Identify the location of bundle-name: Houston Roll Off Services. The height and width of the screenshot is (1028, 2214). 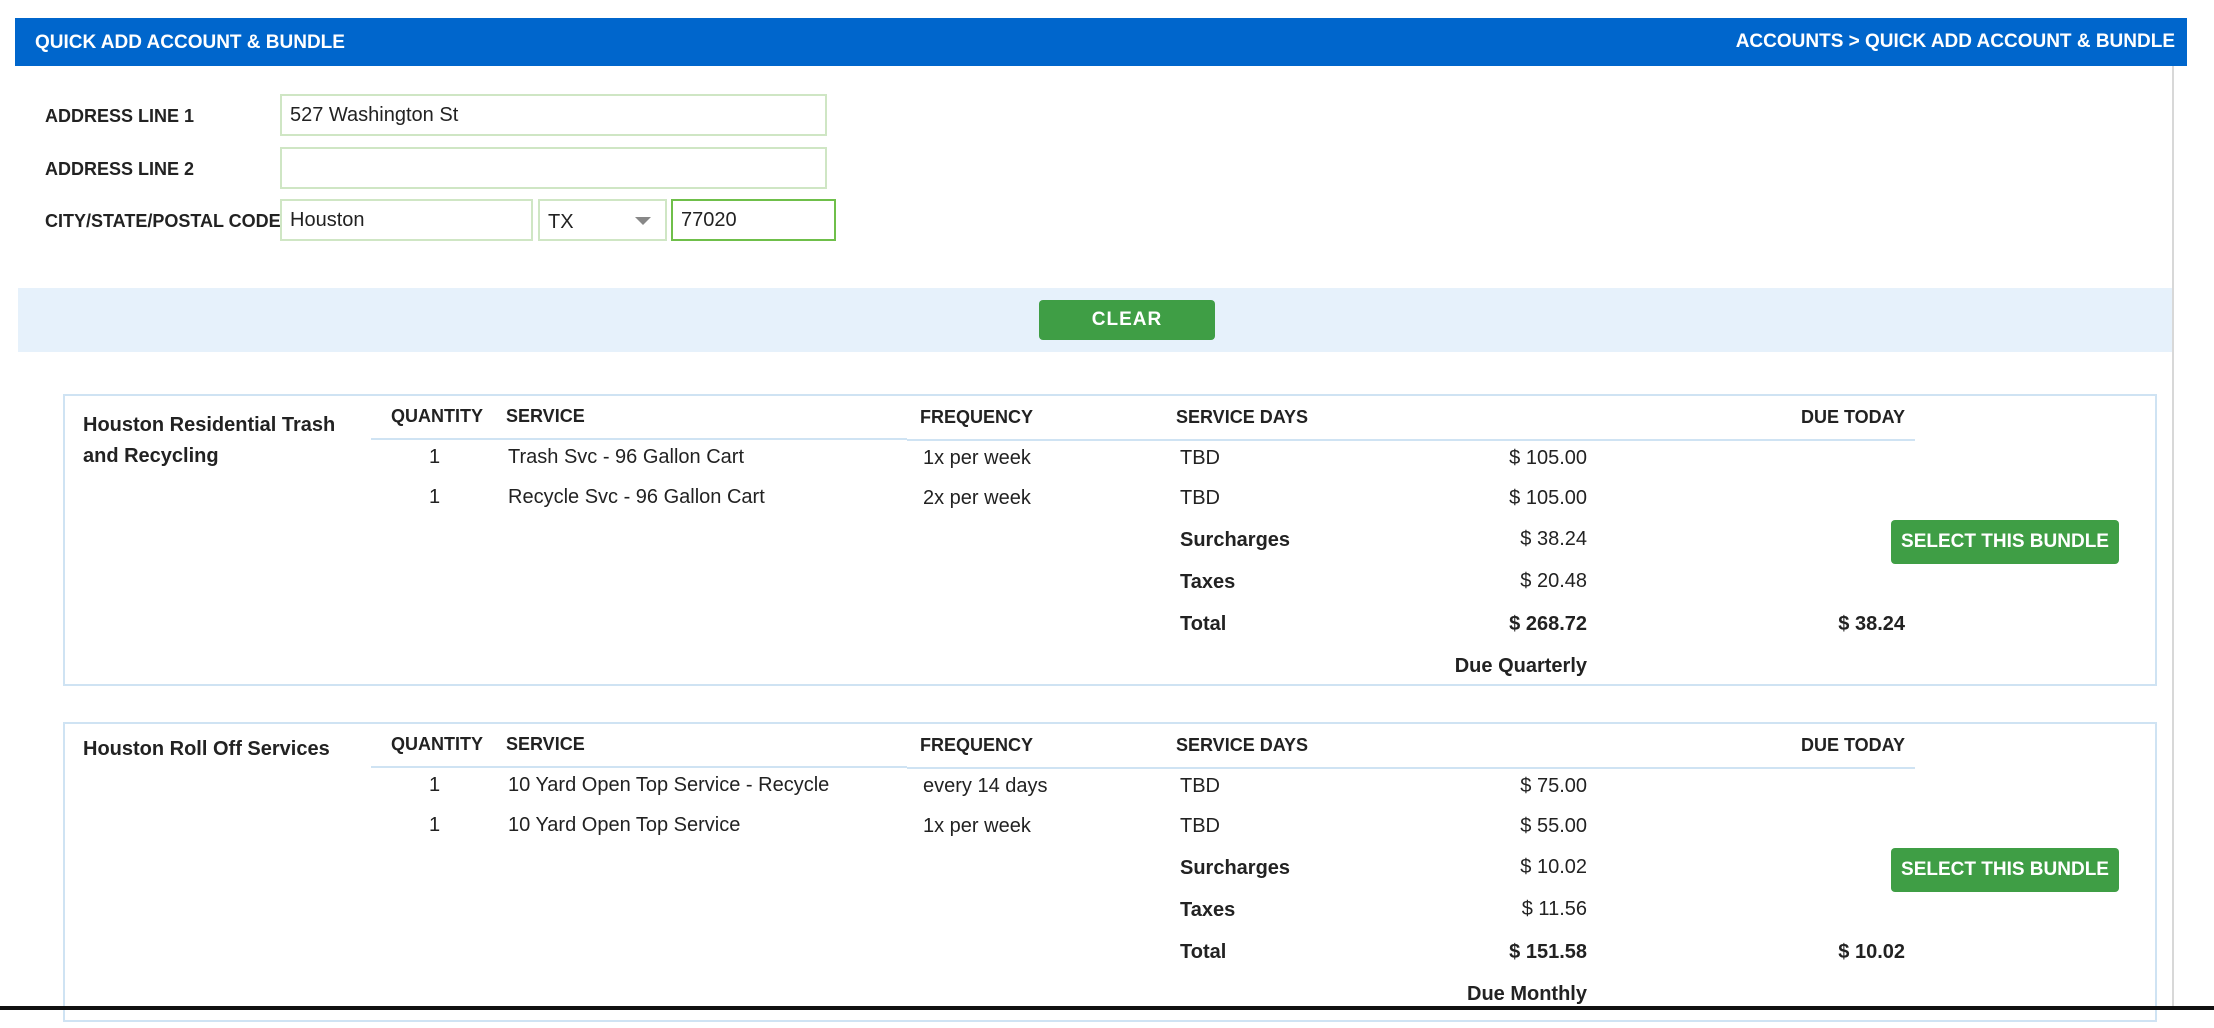
(206, 749).